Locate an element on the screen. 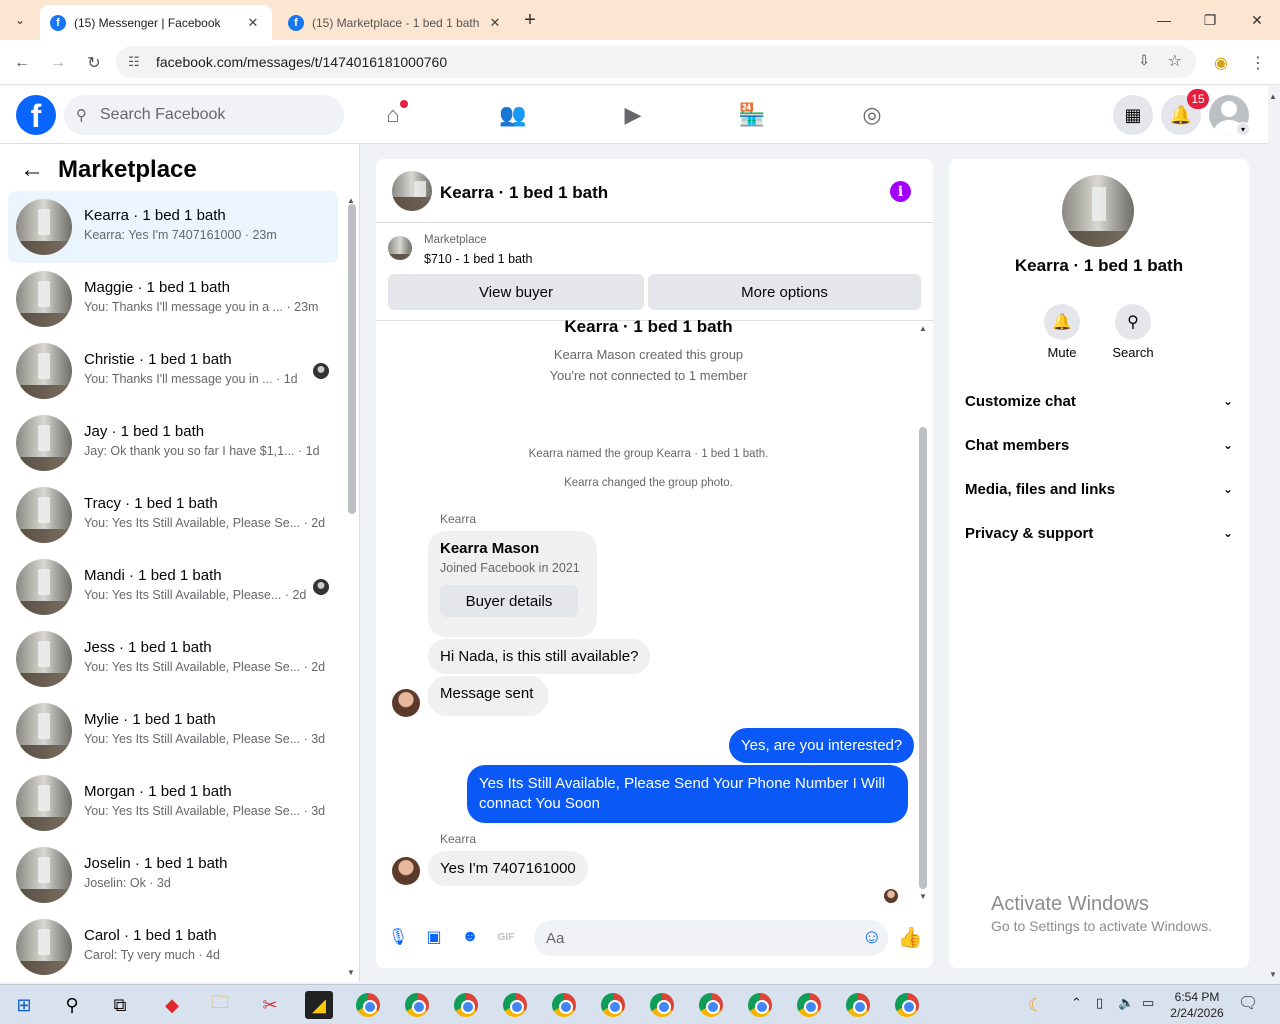  account-chevron-down-icon: ▾ is located at coordinates (1243, 129).